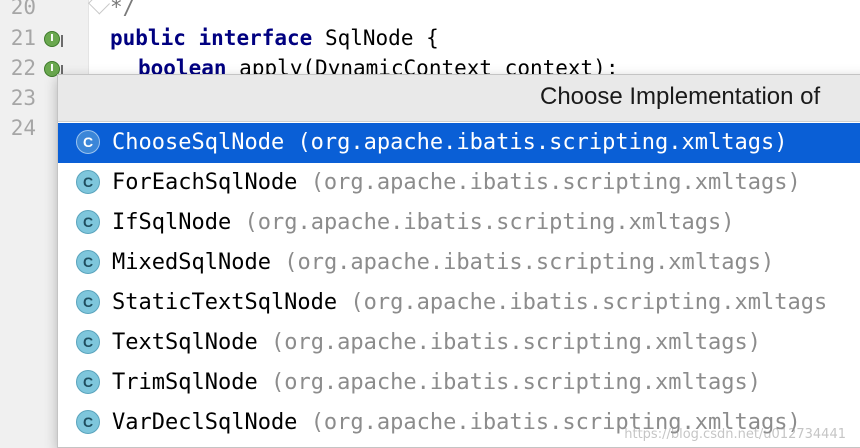 The width and height of the screenshot is (860, 448). Describe the element at coordinates (172, 222) in the screenshot. I see `class-name: IfSqlNode` at that location.